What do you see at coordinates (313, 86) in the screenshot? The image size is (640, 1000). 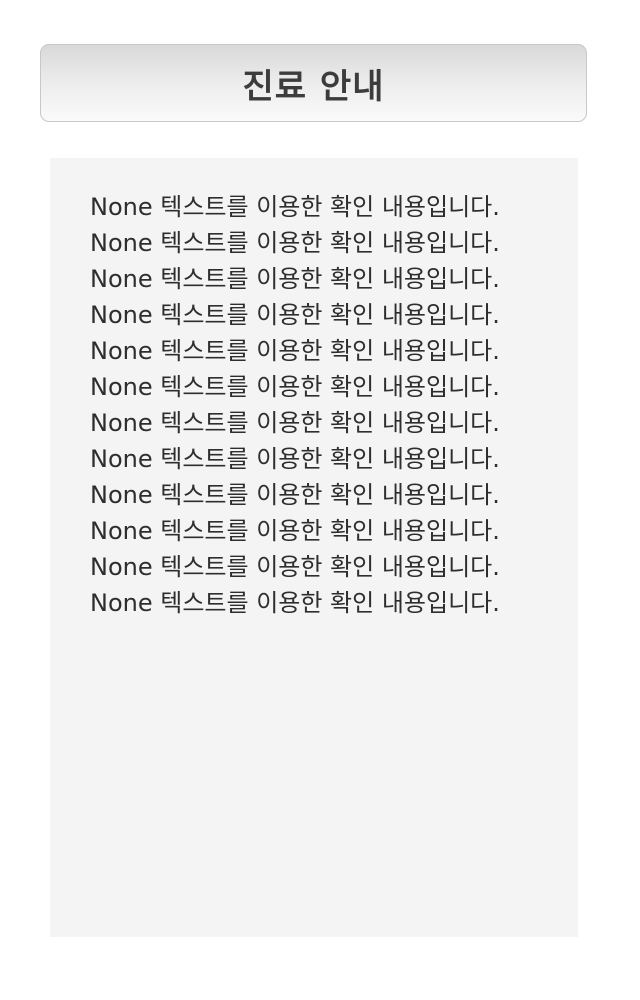 I see `page-title: 진료 안내` at bounding box center [313, 86].